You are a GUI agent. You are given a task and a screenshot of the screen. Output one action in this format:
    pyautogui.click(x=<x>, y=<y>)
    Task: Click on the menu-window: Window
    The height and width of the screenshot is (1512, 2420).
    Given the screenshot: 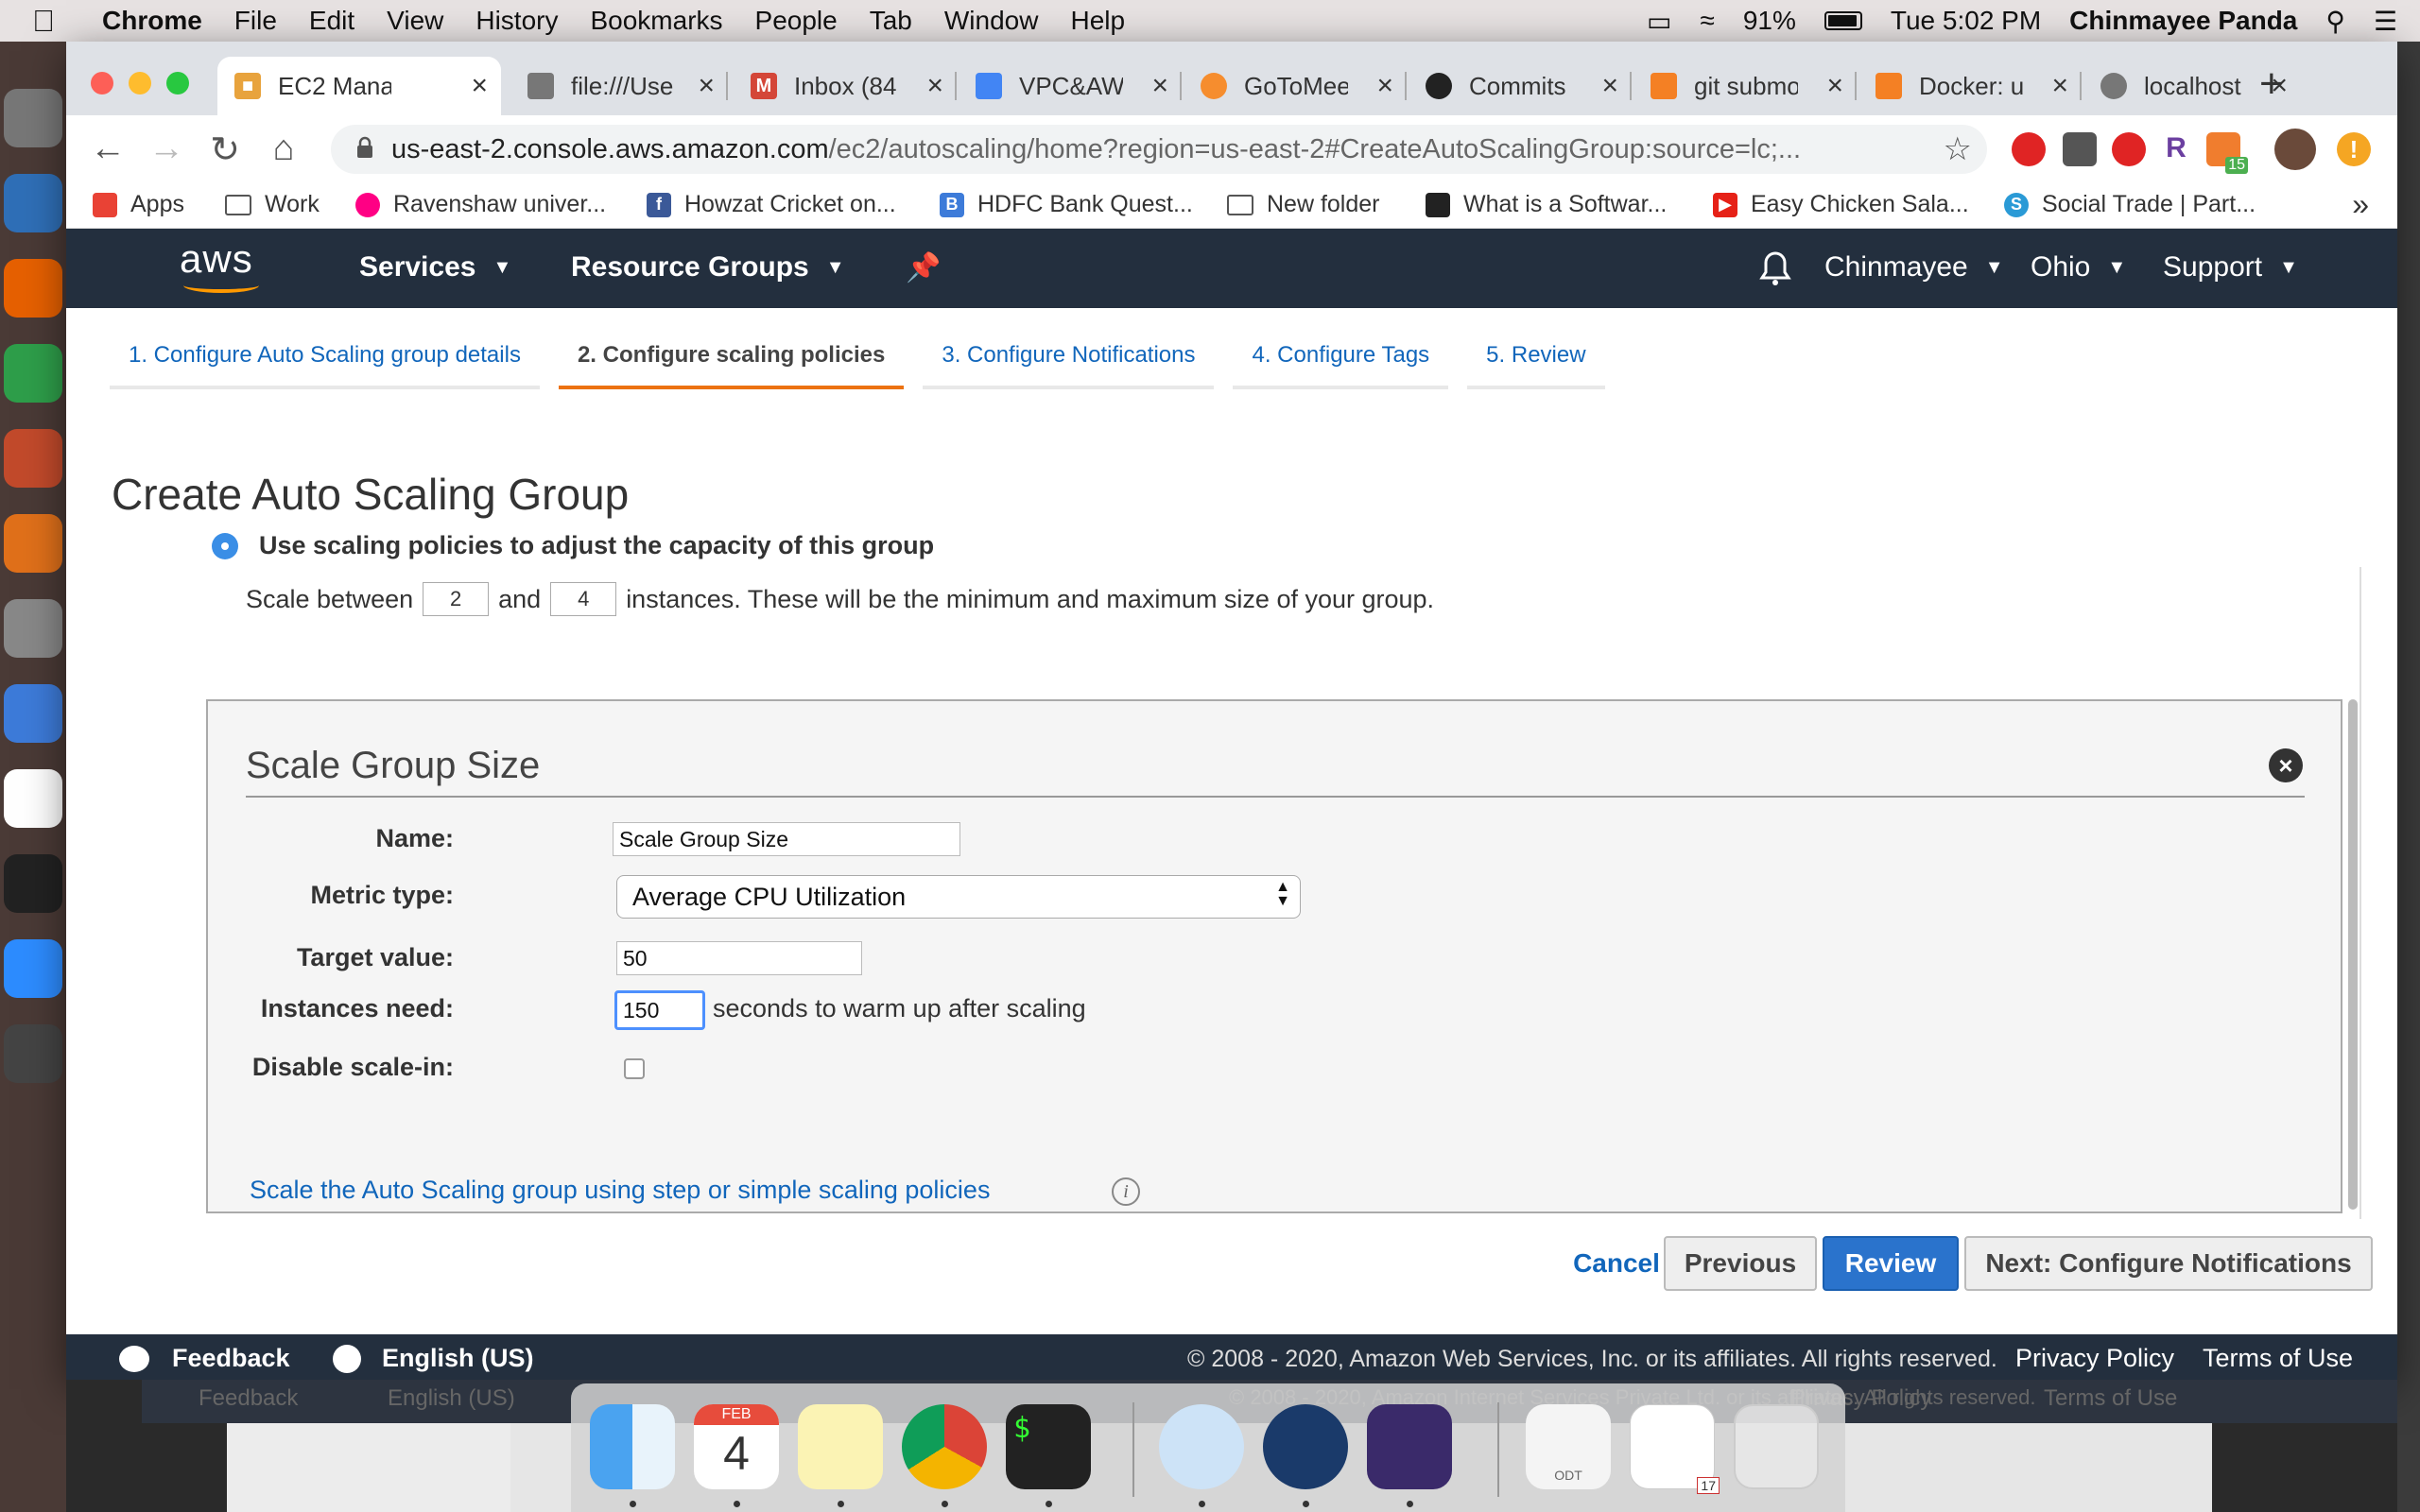 What is the action you would take?
    pyautogui.click(x=991, y=21)
    